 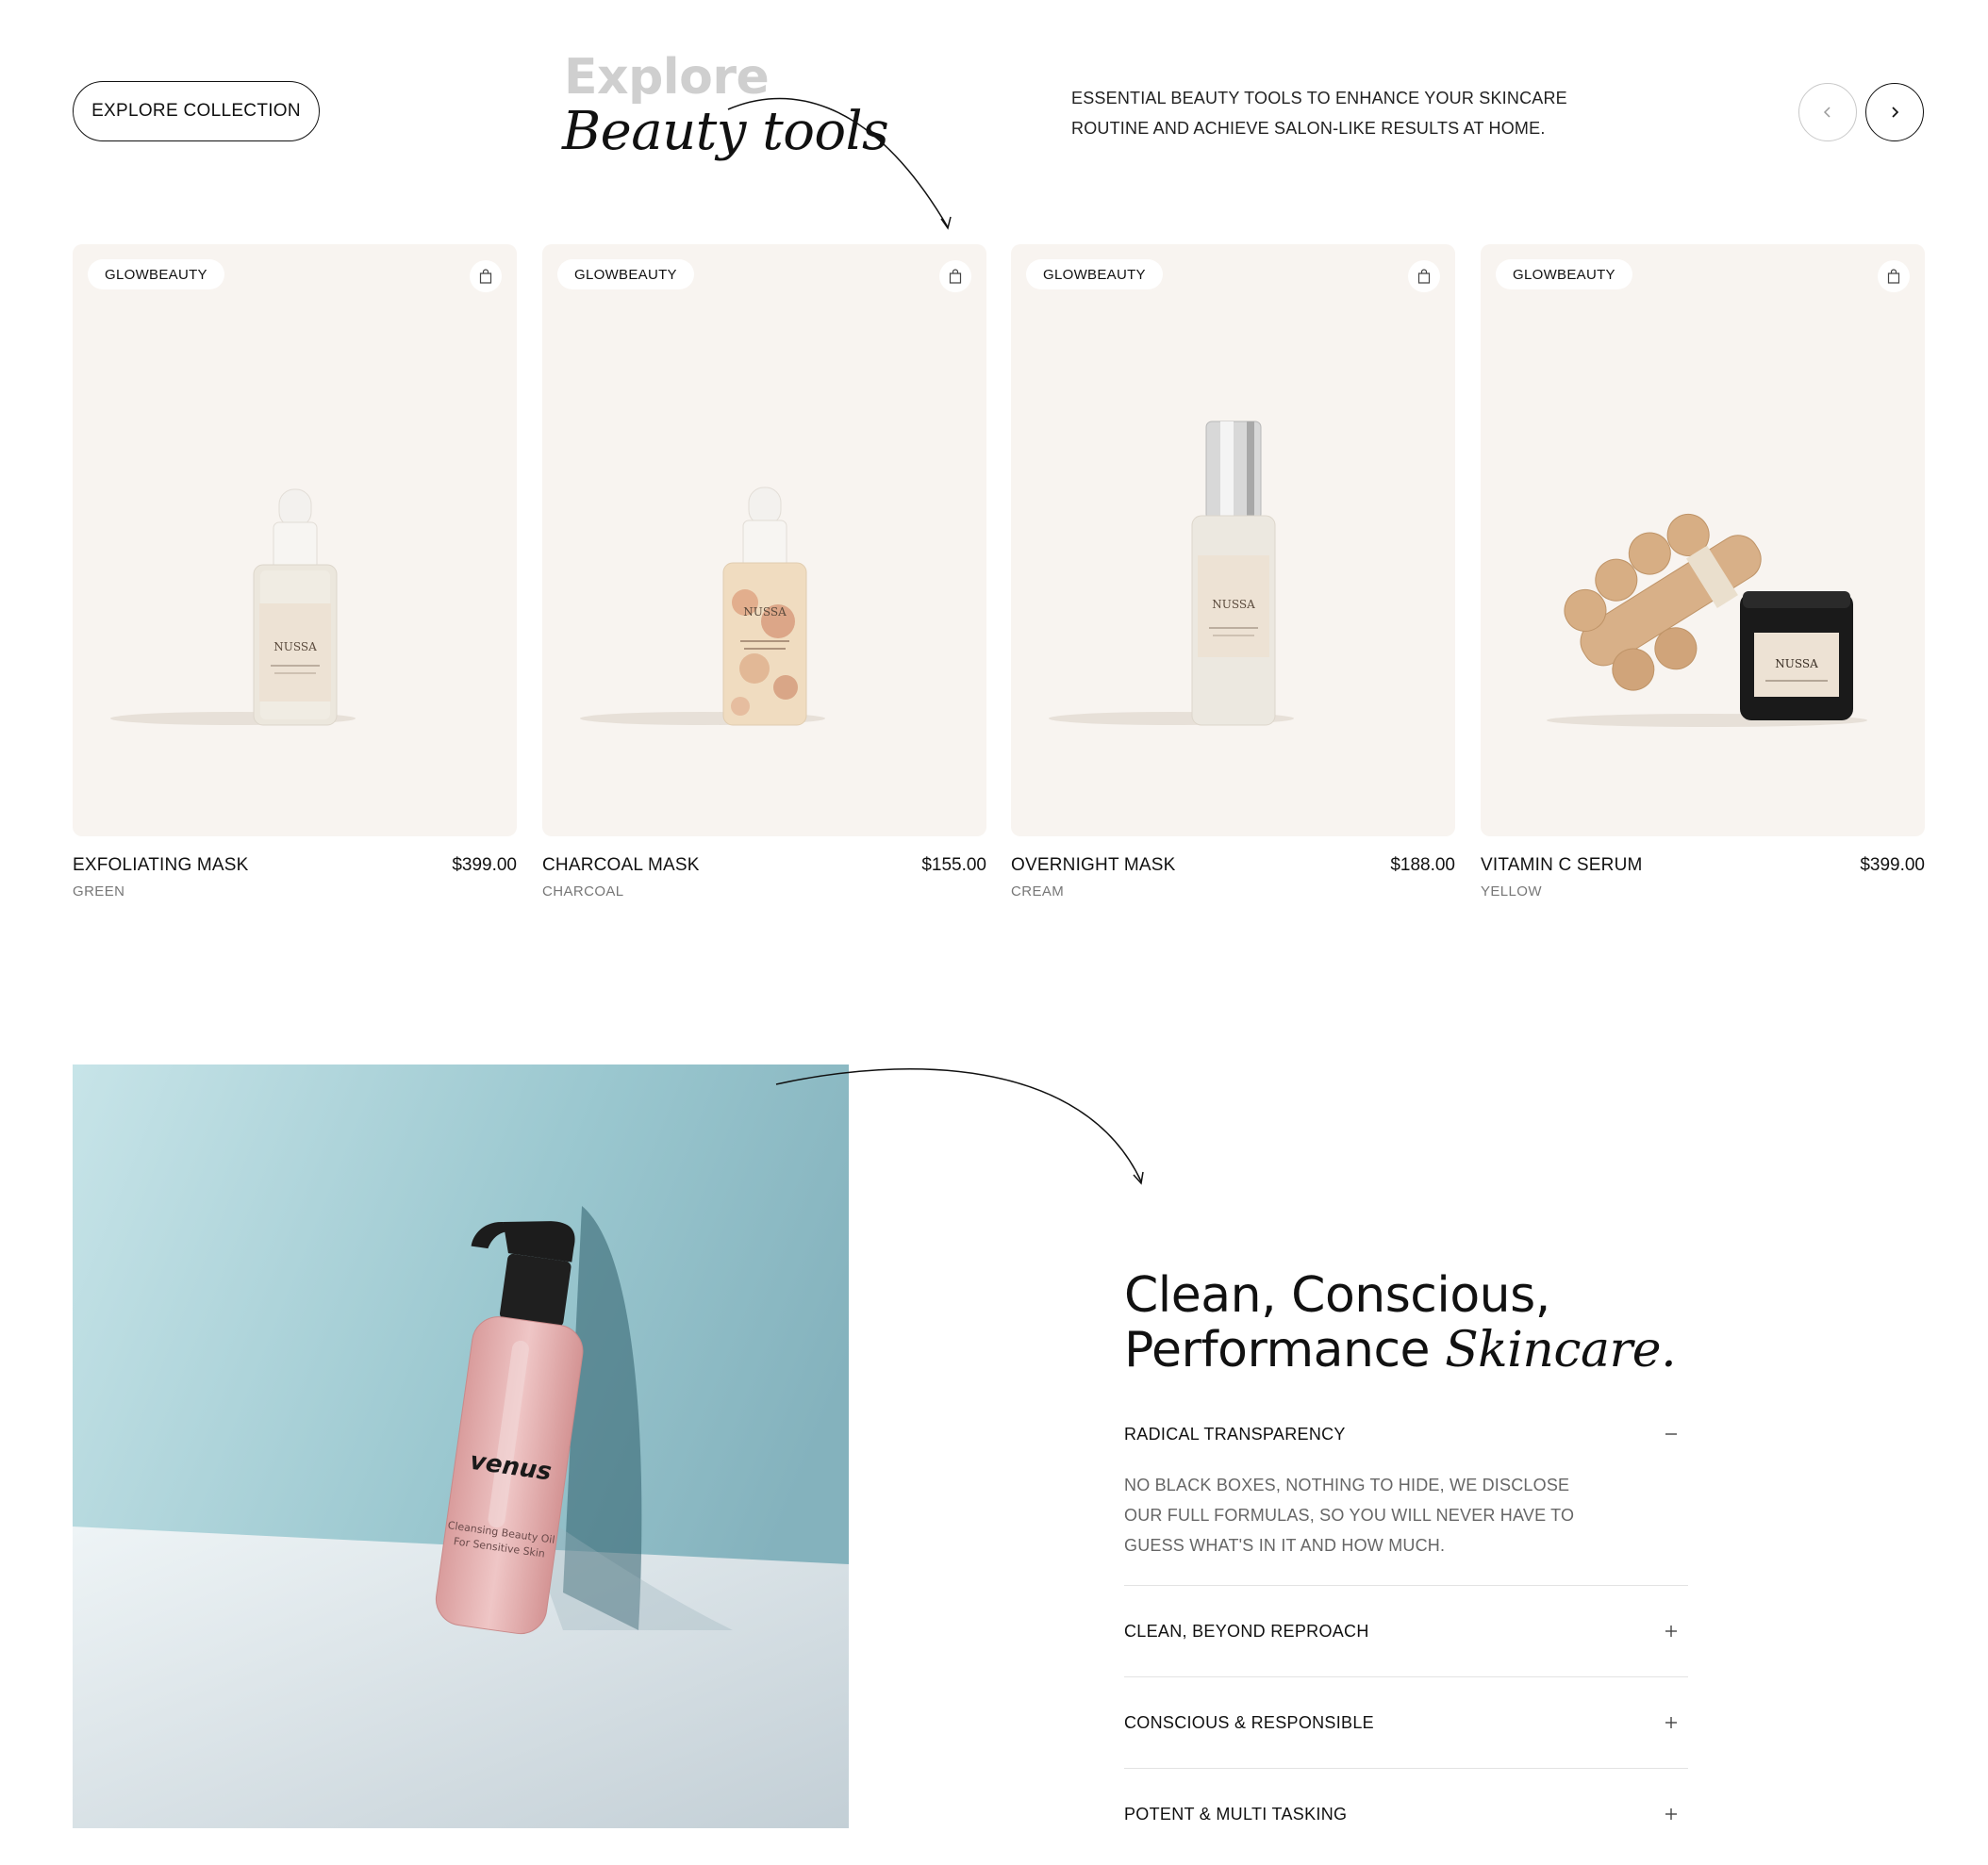 What do you see at coordinates (1277, 1350) in the screenshot?
I see `feature-title-line2: Performance` at bounding box center [1277, 1350].